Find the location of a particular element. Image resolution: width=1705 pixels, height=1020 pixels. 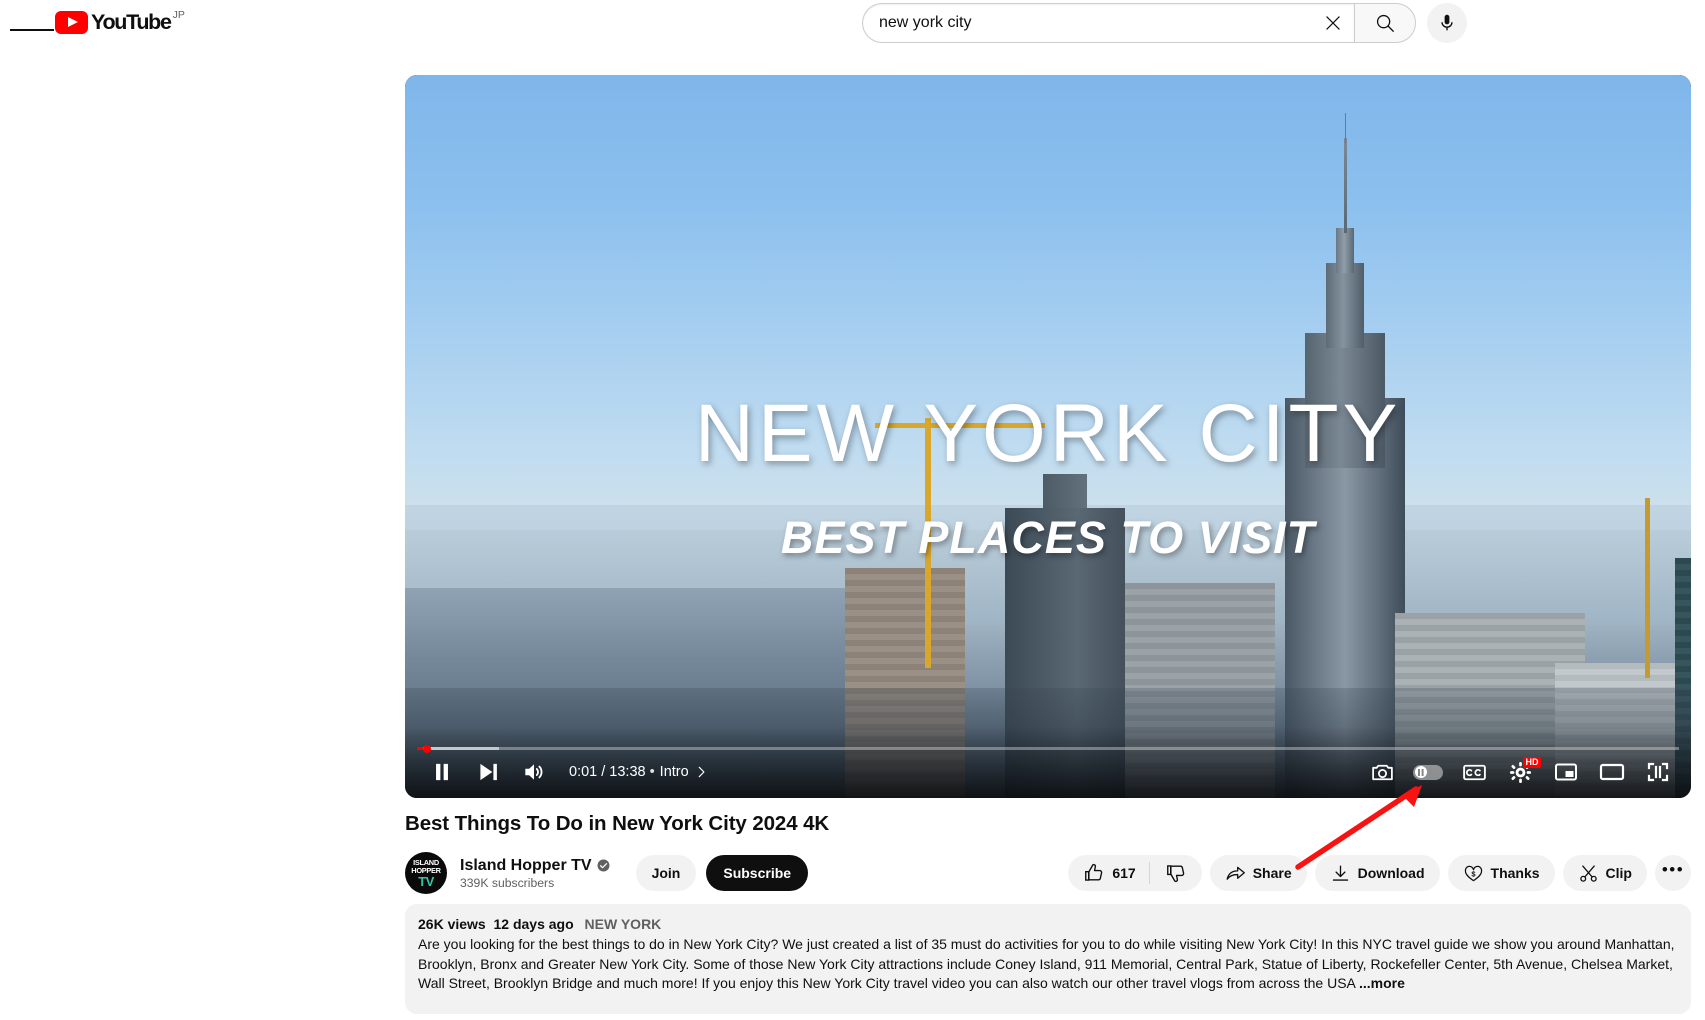

heart-dollar-icon: $ is located at coordinates (1473, 873).